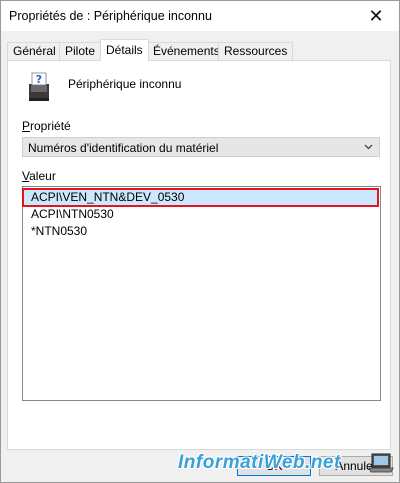 The width and height of the screenshot is (400, 483). What do you see at coordinates (123, 148) in the screenshot?
I see `property-dropdown-value: Numéros d'identification du matériel` at bounding box center [123, 148].